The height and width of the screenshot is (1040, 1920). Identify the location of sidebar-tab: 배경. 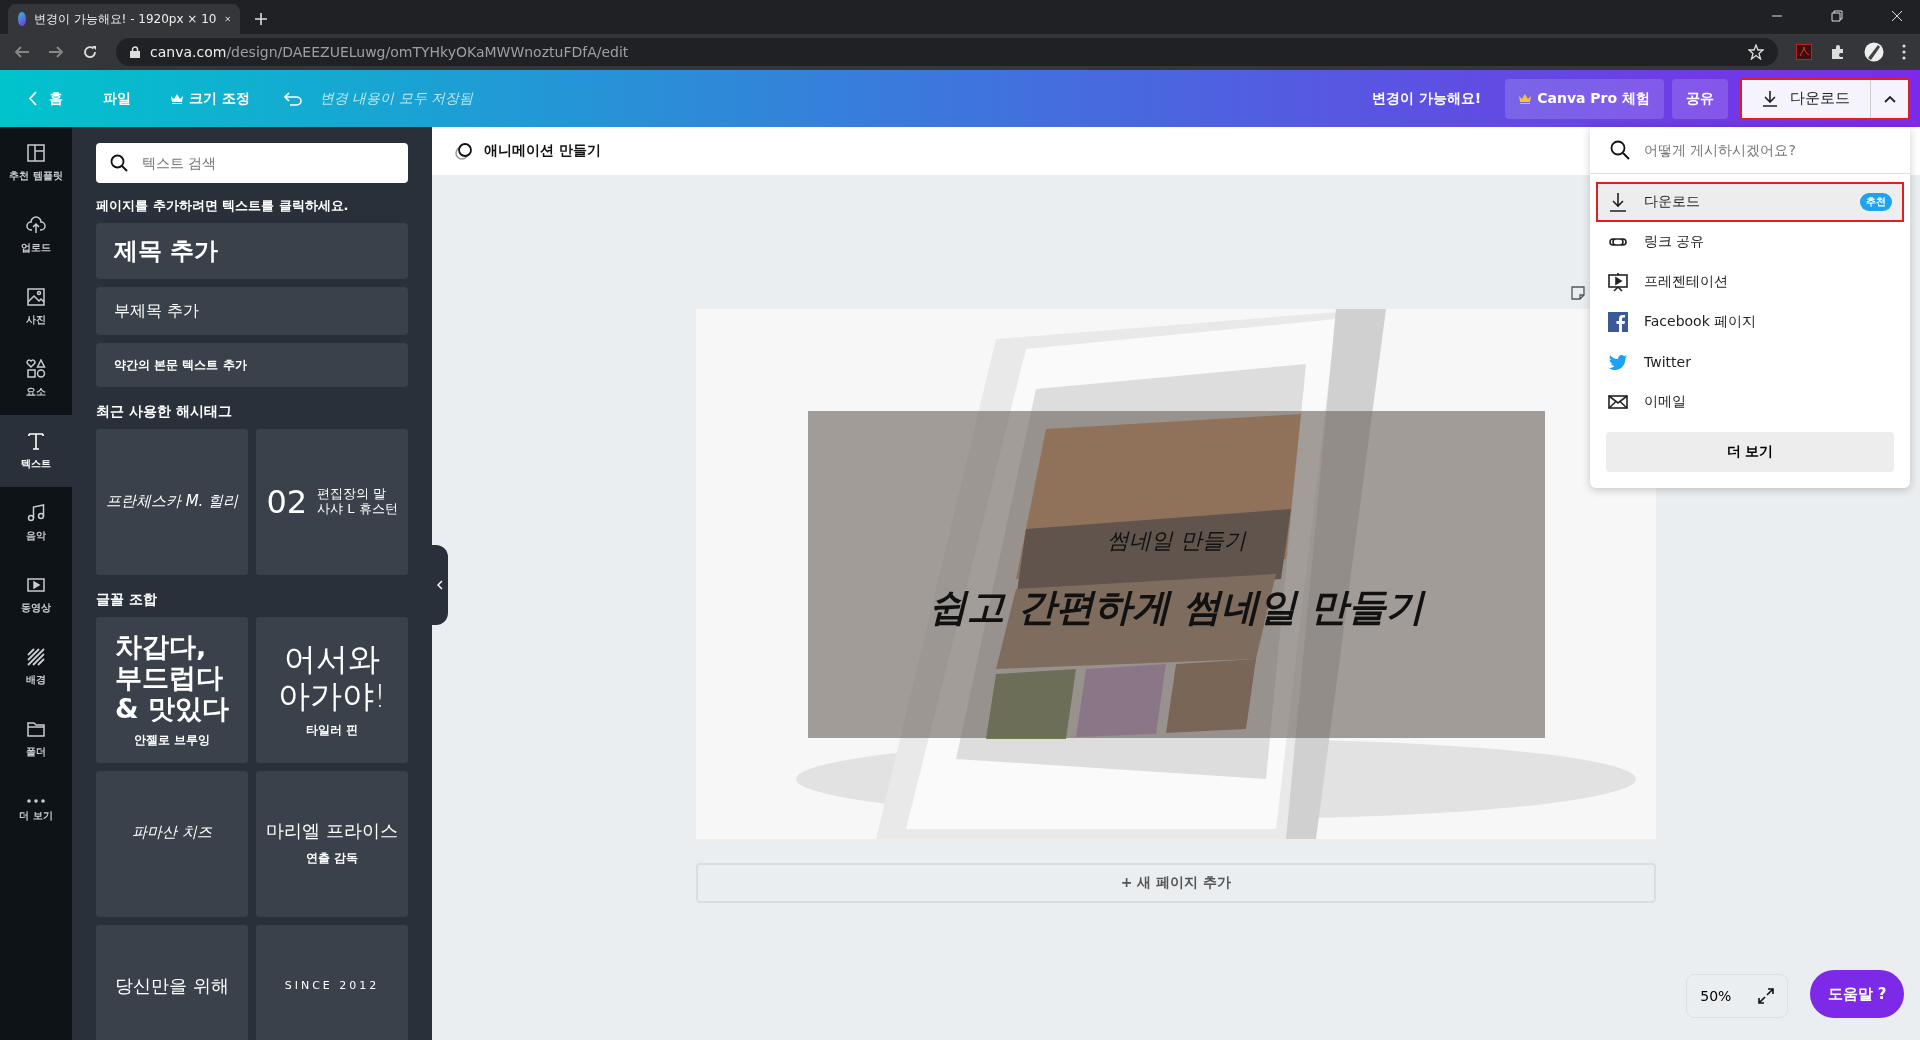
(36, 667).